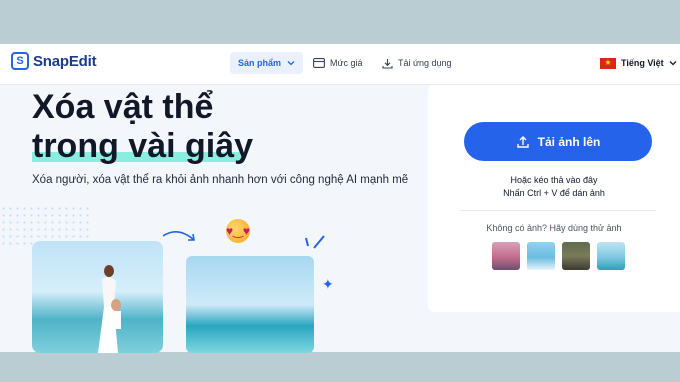  I want to click on brand-logo: S SnapEdit, so click(54, 61).